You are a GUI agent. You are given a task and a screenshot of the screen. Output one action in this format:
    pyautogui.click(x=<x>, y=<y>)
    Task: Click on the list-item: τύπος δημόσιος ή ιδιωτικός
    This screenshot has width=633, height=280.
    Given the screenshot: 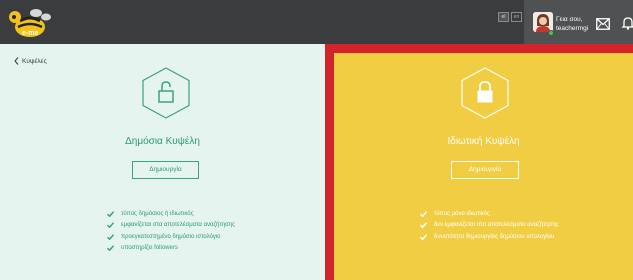 What is the action you would take?
    pyautogui.click(x=171, y=214)
    